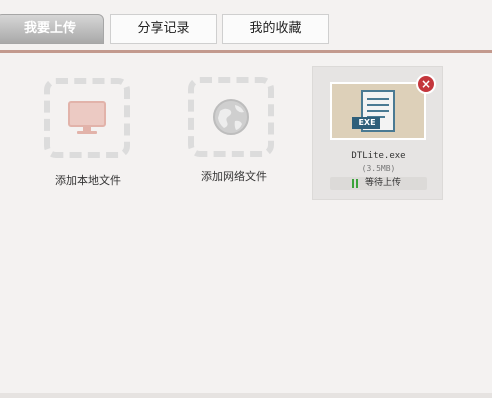 The height and width of the screenshot is (398, 492). I want to click on pause-icon, so click(355, 183).